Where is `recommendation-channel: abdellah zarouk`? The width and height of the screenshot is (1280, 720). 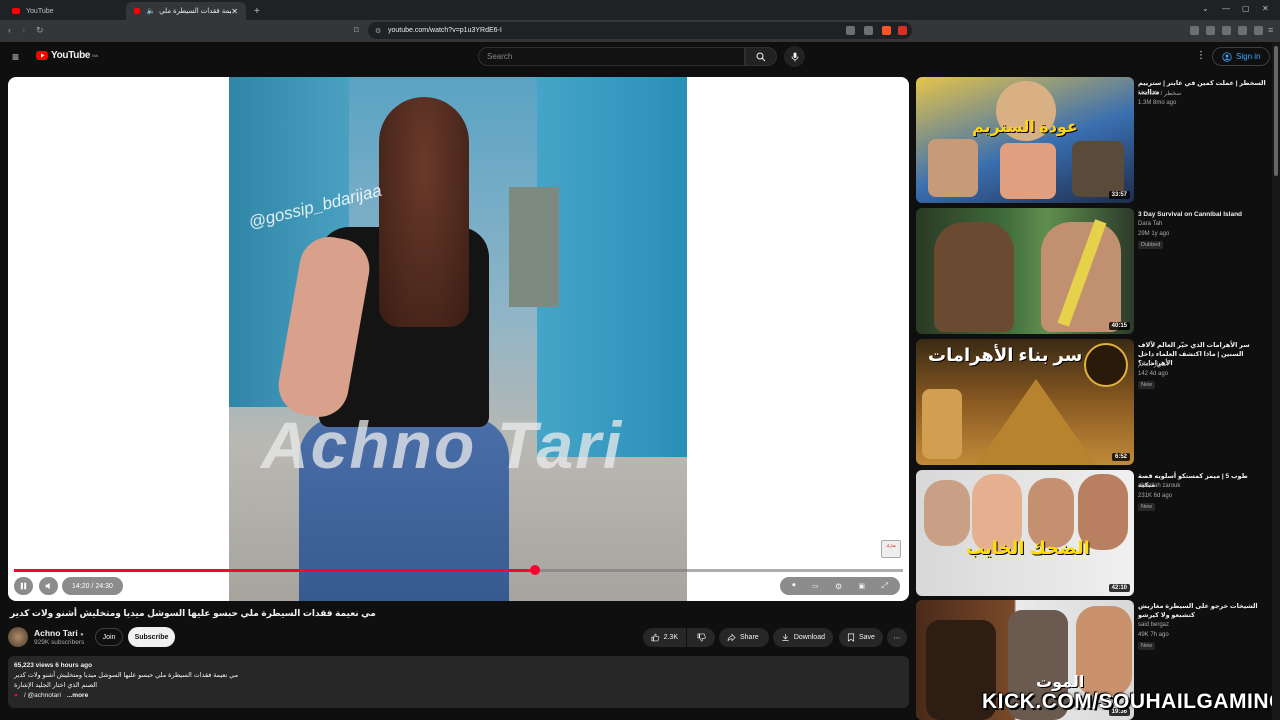
recommendation-channel: abdellah zarouk is located at coordinates (1159, 486).